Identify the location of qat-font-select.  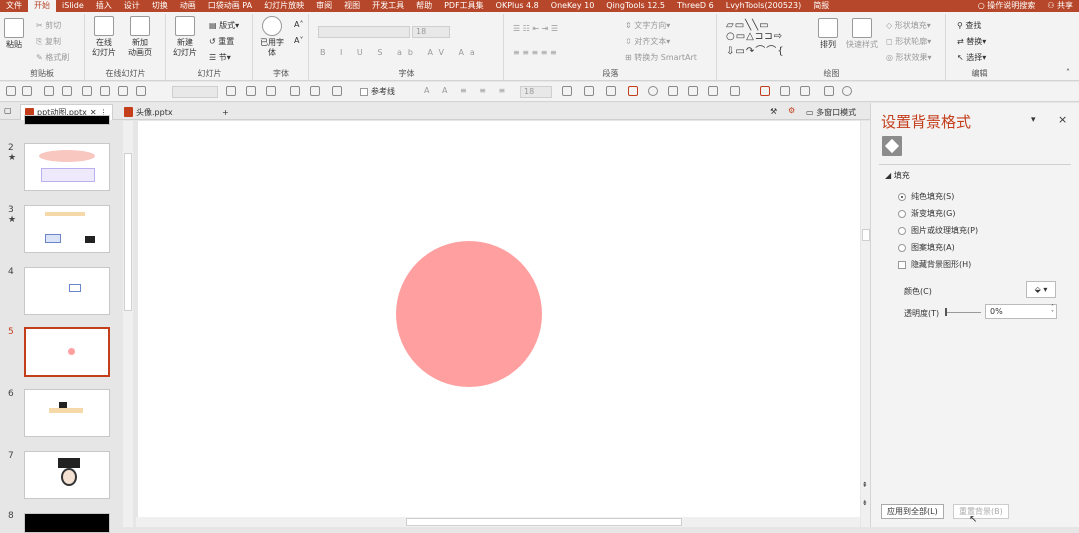
(195, 92).